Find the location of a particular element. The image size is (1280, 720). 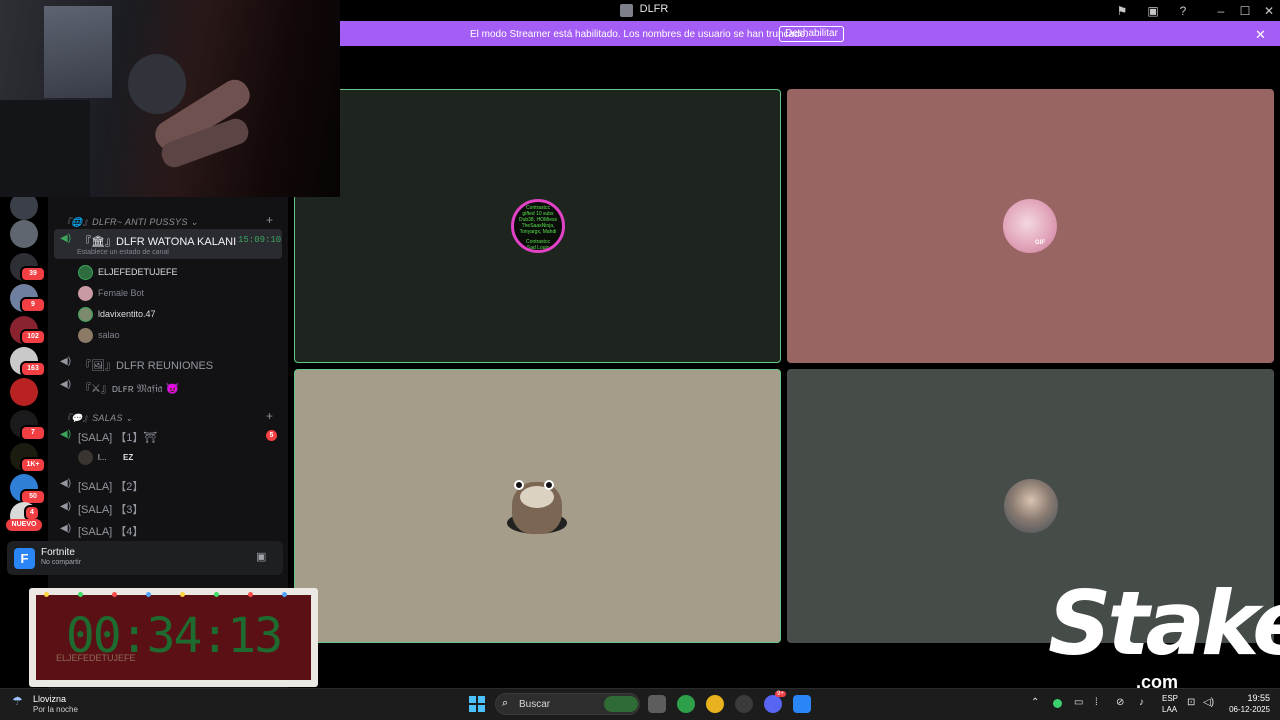

fortnite-icon: F is located at coordinates (24, 558).